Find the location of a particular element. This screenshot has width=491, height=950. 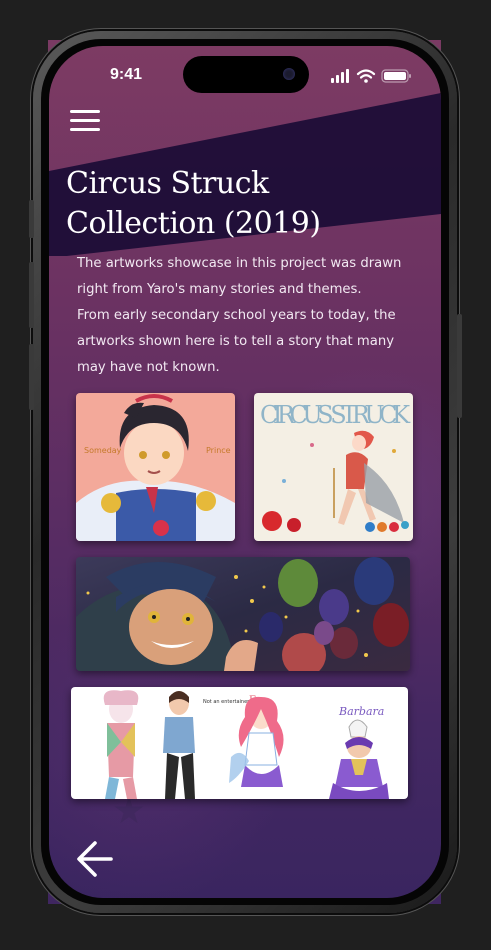

volume-up-button is located at coordinates (31, 295).